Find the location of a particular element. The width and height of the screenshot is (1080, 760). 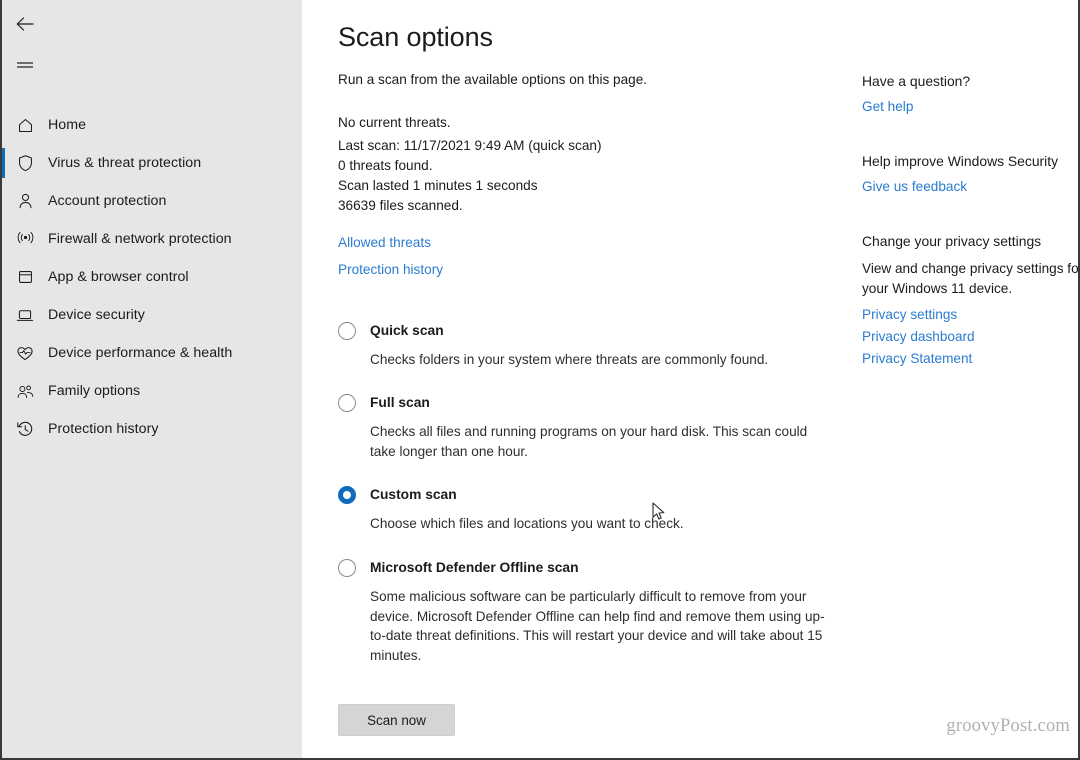

sidebar-item-virus-threat-protection: Virus & threat protection is located at coordinates (152, 163).